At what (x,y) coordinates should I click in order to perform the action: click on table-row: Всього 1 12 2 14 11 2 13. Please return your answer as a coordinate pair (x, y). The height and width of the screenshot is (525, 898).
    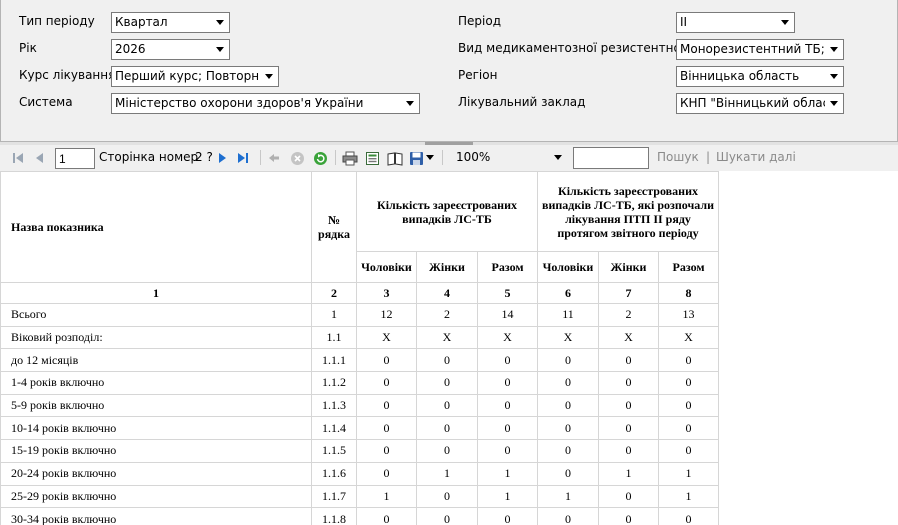
    Looking at the image, I should click on (359, 315).